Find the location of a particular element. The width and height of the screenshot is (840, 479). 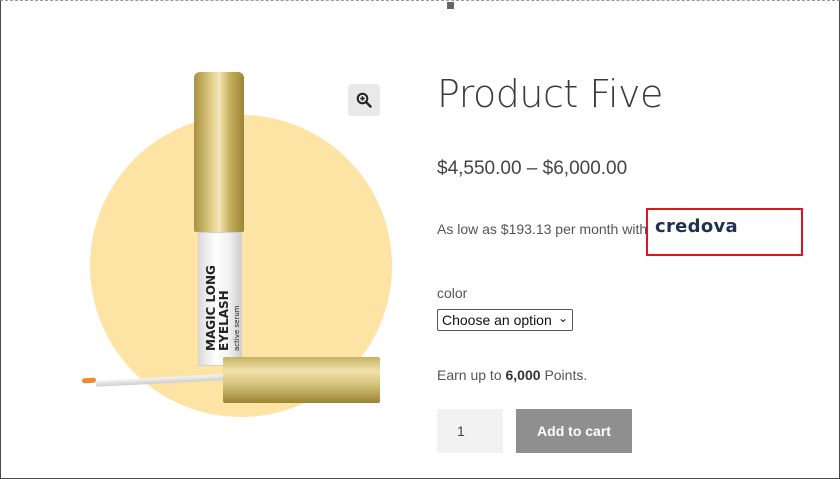

points-text: Earn up to 6,000 Points. is located at coordinates (512, 375).